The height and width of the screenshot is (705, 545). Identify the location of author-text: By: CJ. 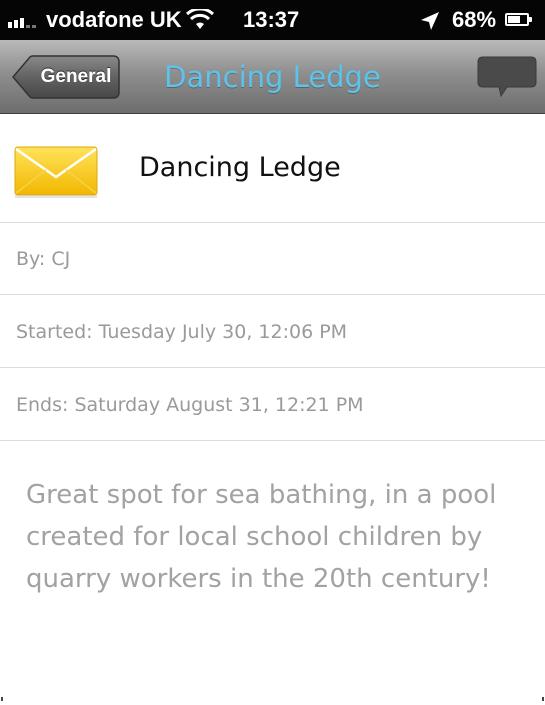
(43, 259).